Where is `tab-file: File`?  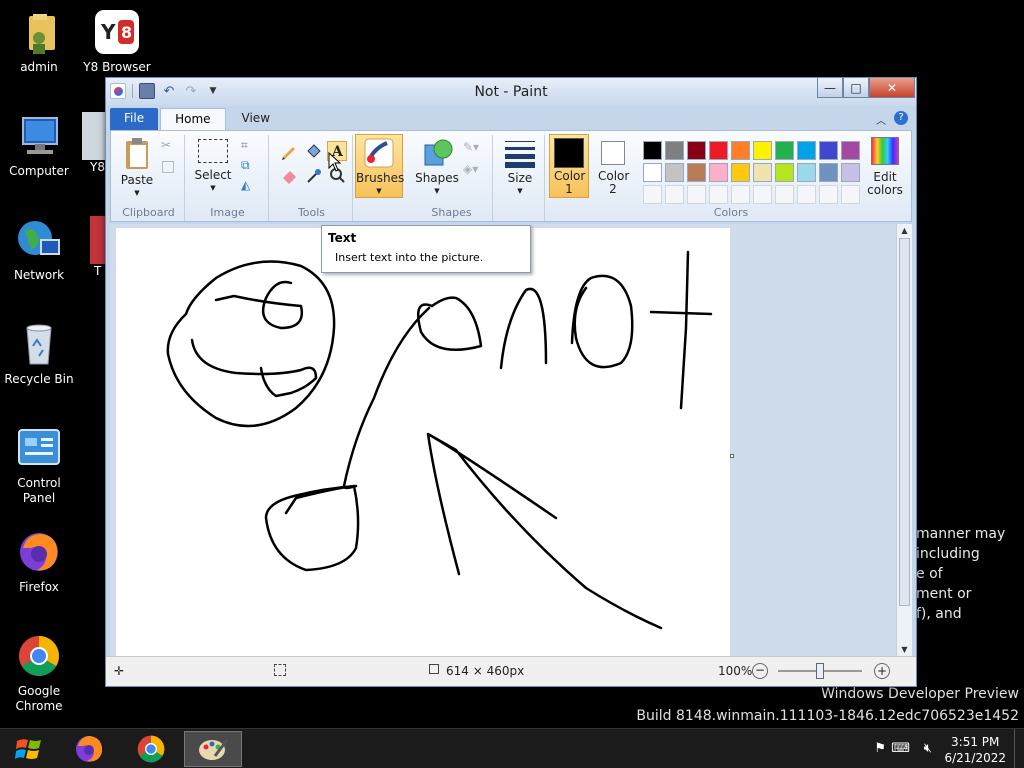 tab-file: File is located at coordinates (134, 119).